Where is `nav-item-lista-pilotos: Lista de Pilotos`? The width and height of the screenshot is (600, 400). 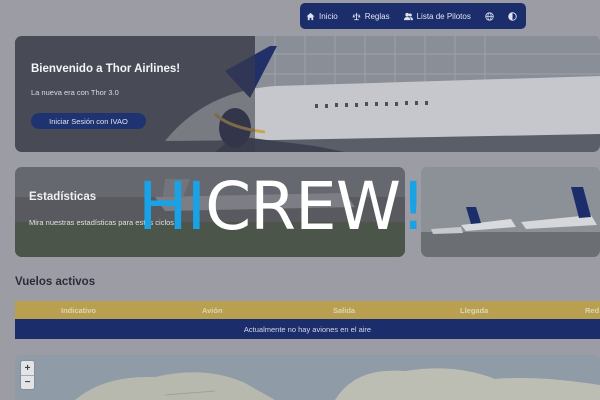
nav-item-lista-pilotos: Lista de Pilotos is located at coordinates (437, 16).